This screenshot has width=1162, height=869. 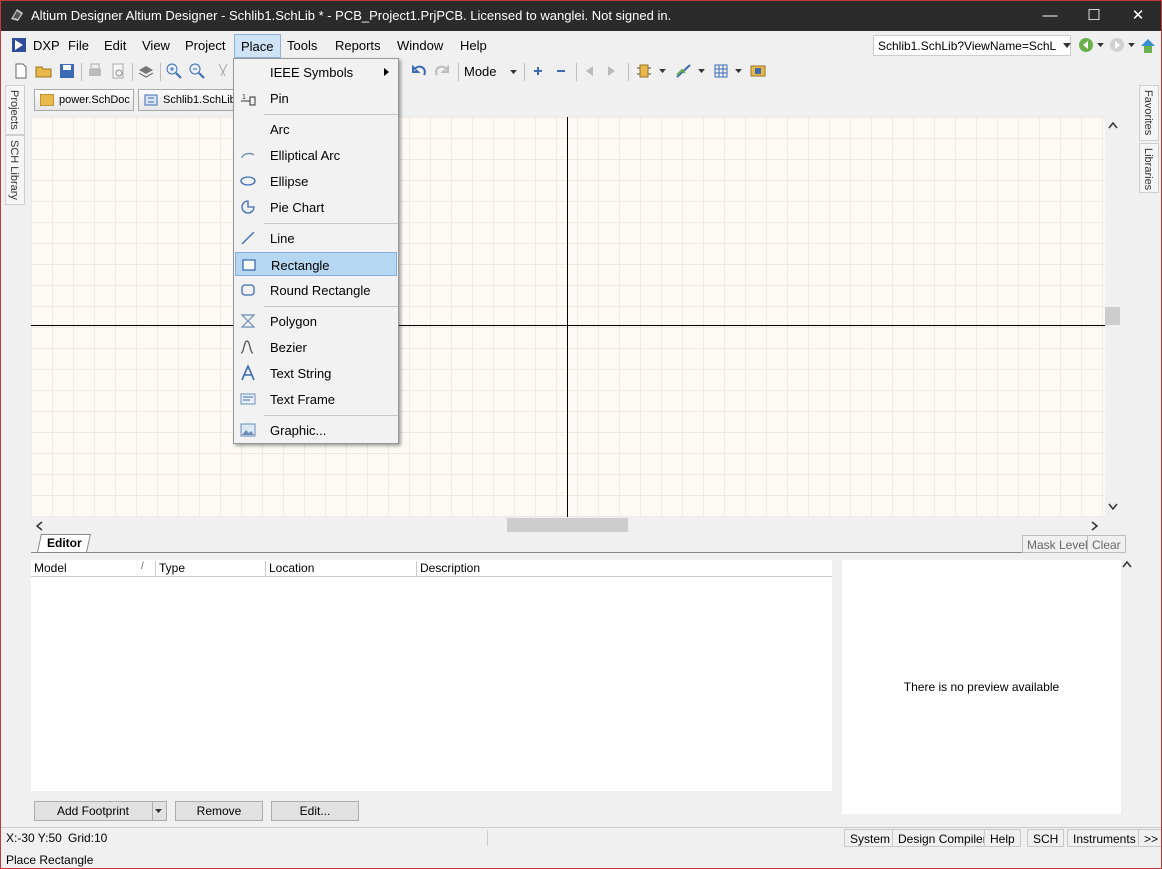 I want to click on menu-item-round-rectangle: Round Rectangle, so click(x=316, y=290).